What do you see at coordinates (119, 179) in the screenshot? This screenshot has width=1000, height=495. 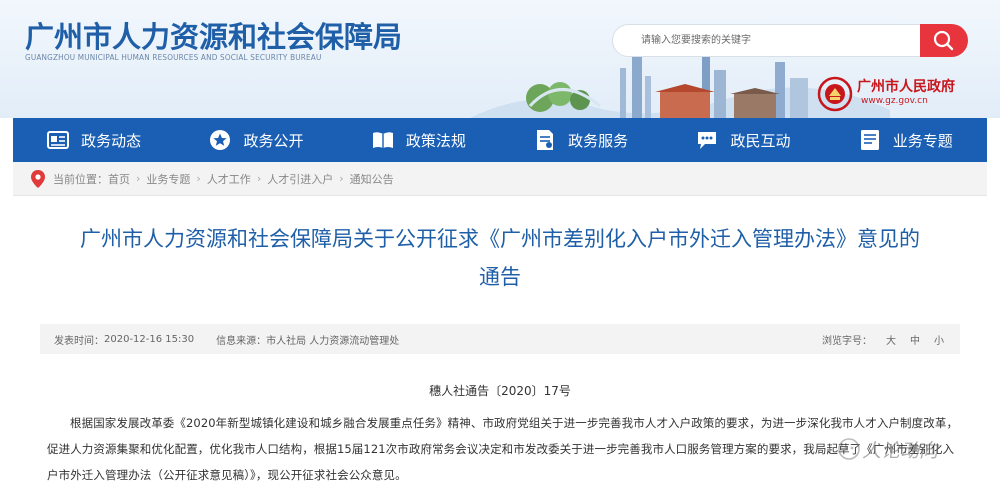 I see `breadcrumb-item-home: 首页` at bounding box center [119, 179].